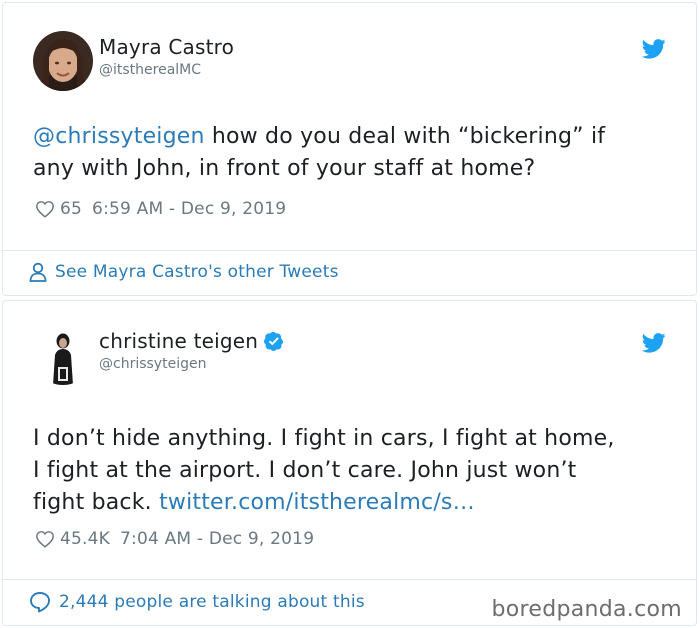  What do you see at coordinates (212, 602) in the screenshot?
I see `conversation-label: 2,444 people are talking about this` at bounding box center [212, 602].